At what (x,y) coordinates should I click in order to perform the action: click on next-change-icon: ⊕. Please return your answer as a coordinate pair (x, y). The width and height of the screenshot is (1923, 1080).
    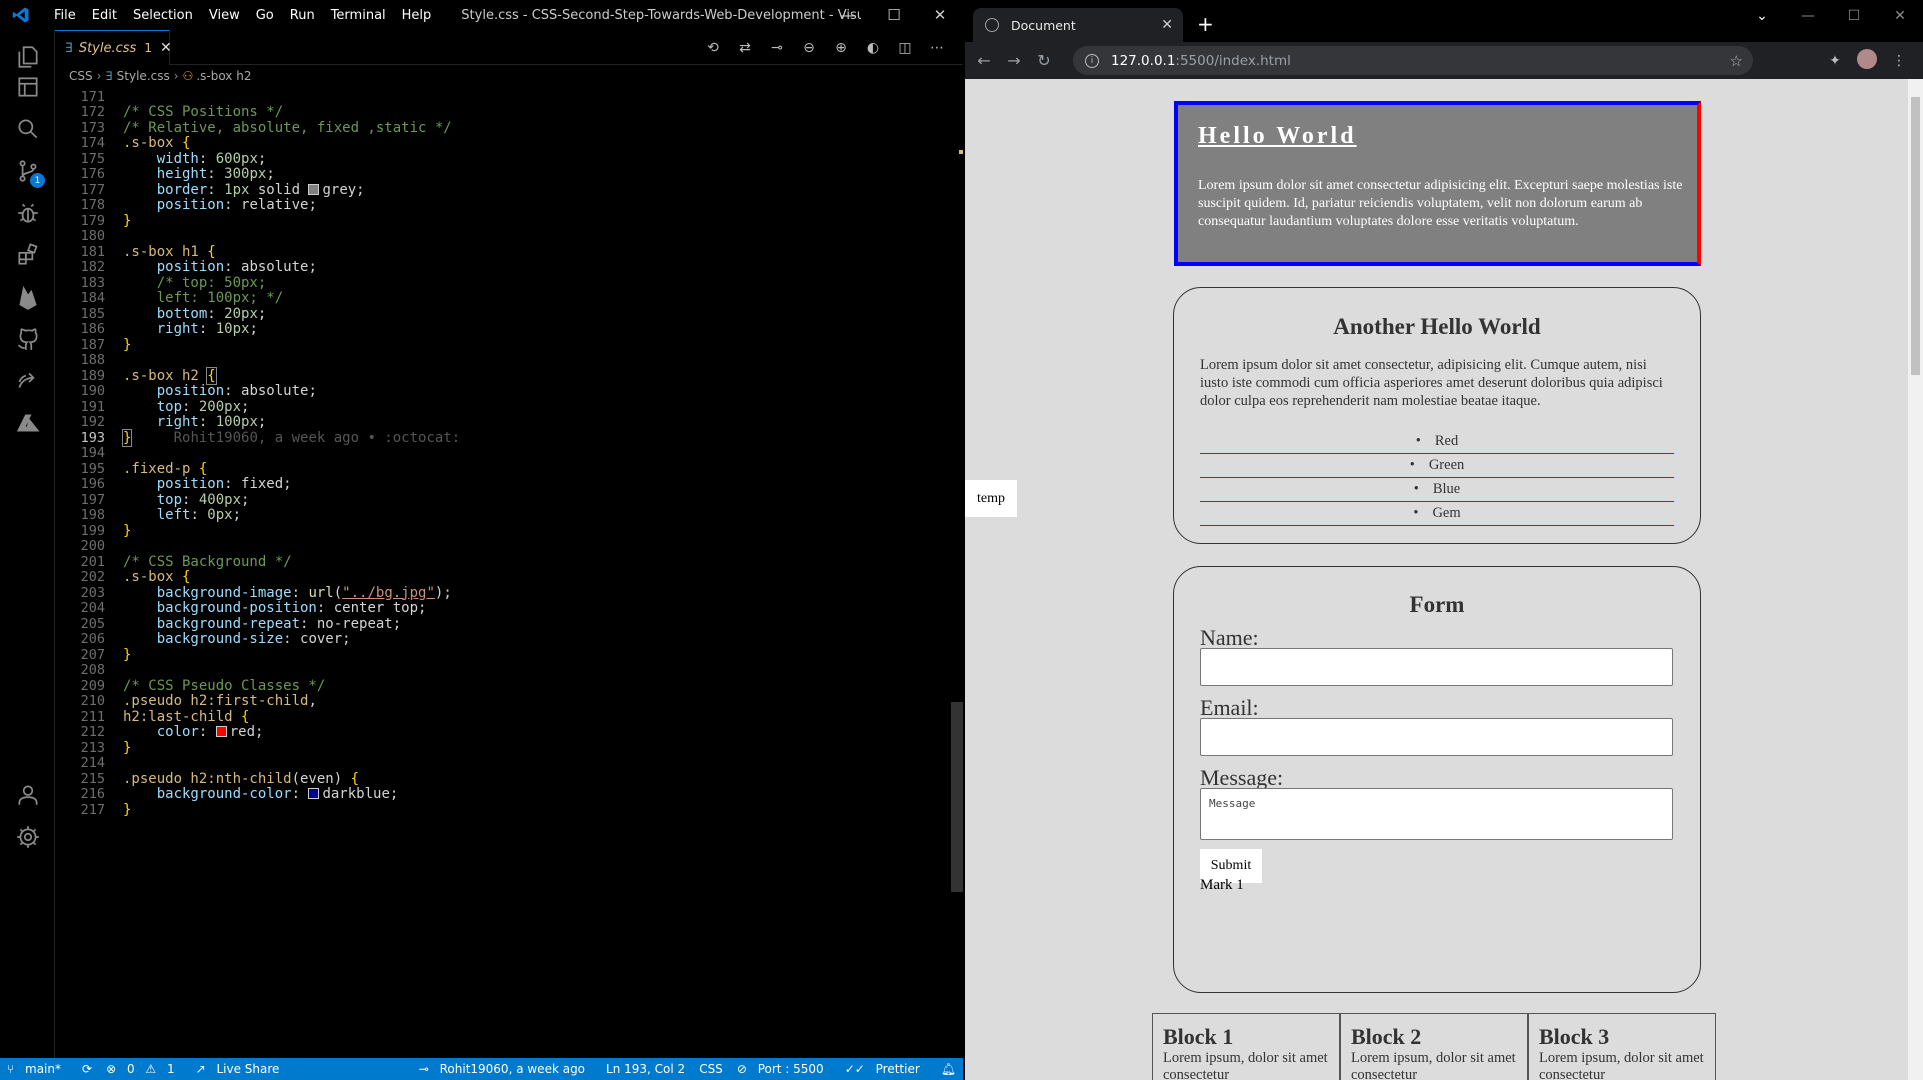
    Looking at the image, I should click on (841, 48).